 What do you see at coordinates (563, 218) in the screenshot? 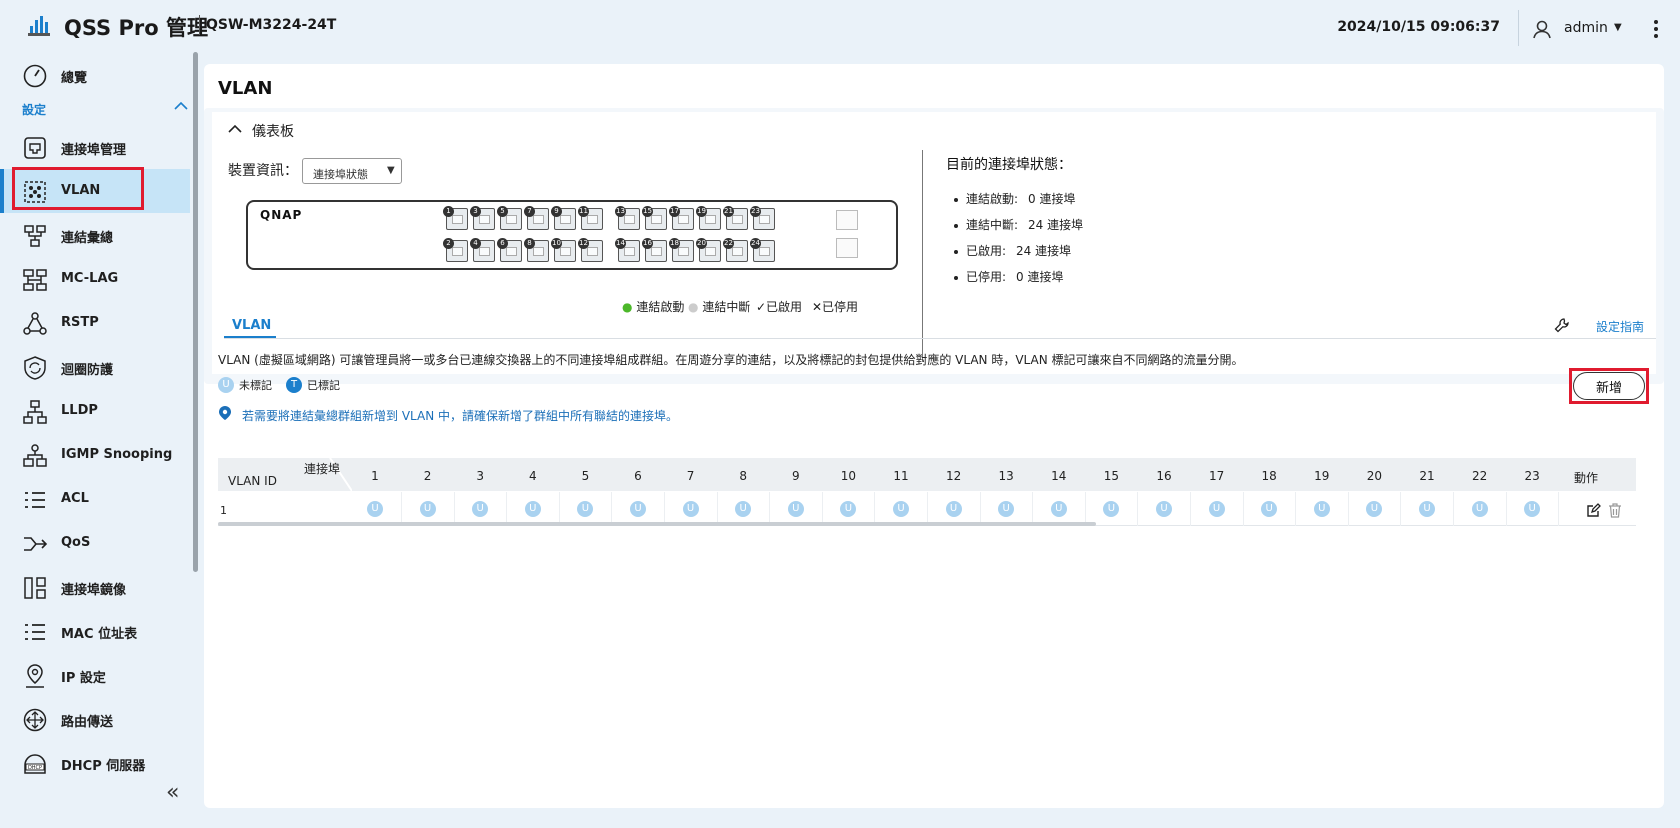
I see `switch-port: 9` at bounding box center [563, 218].